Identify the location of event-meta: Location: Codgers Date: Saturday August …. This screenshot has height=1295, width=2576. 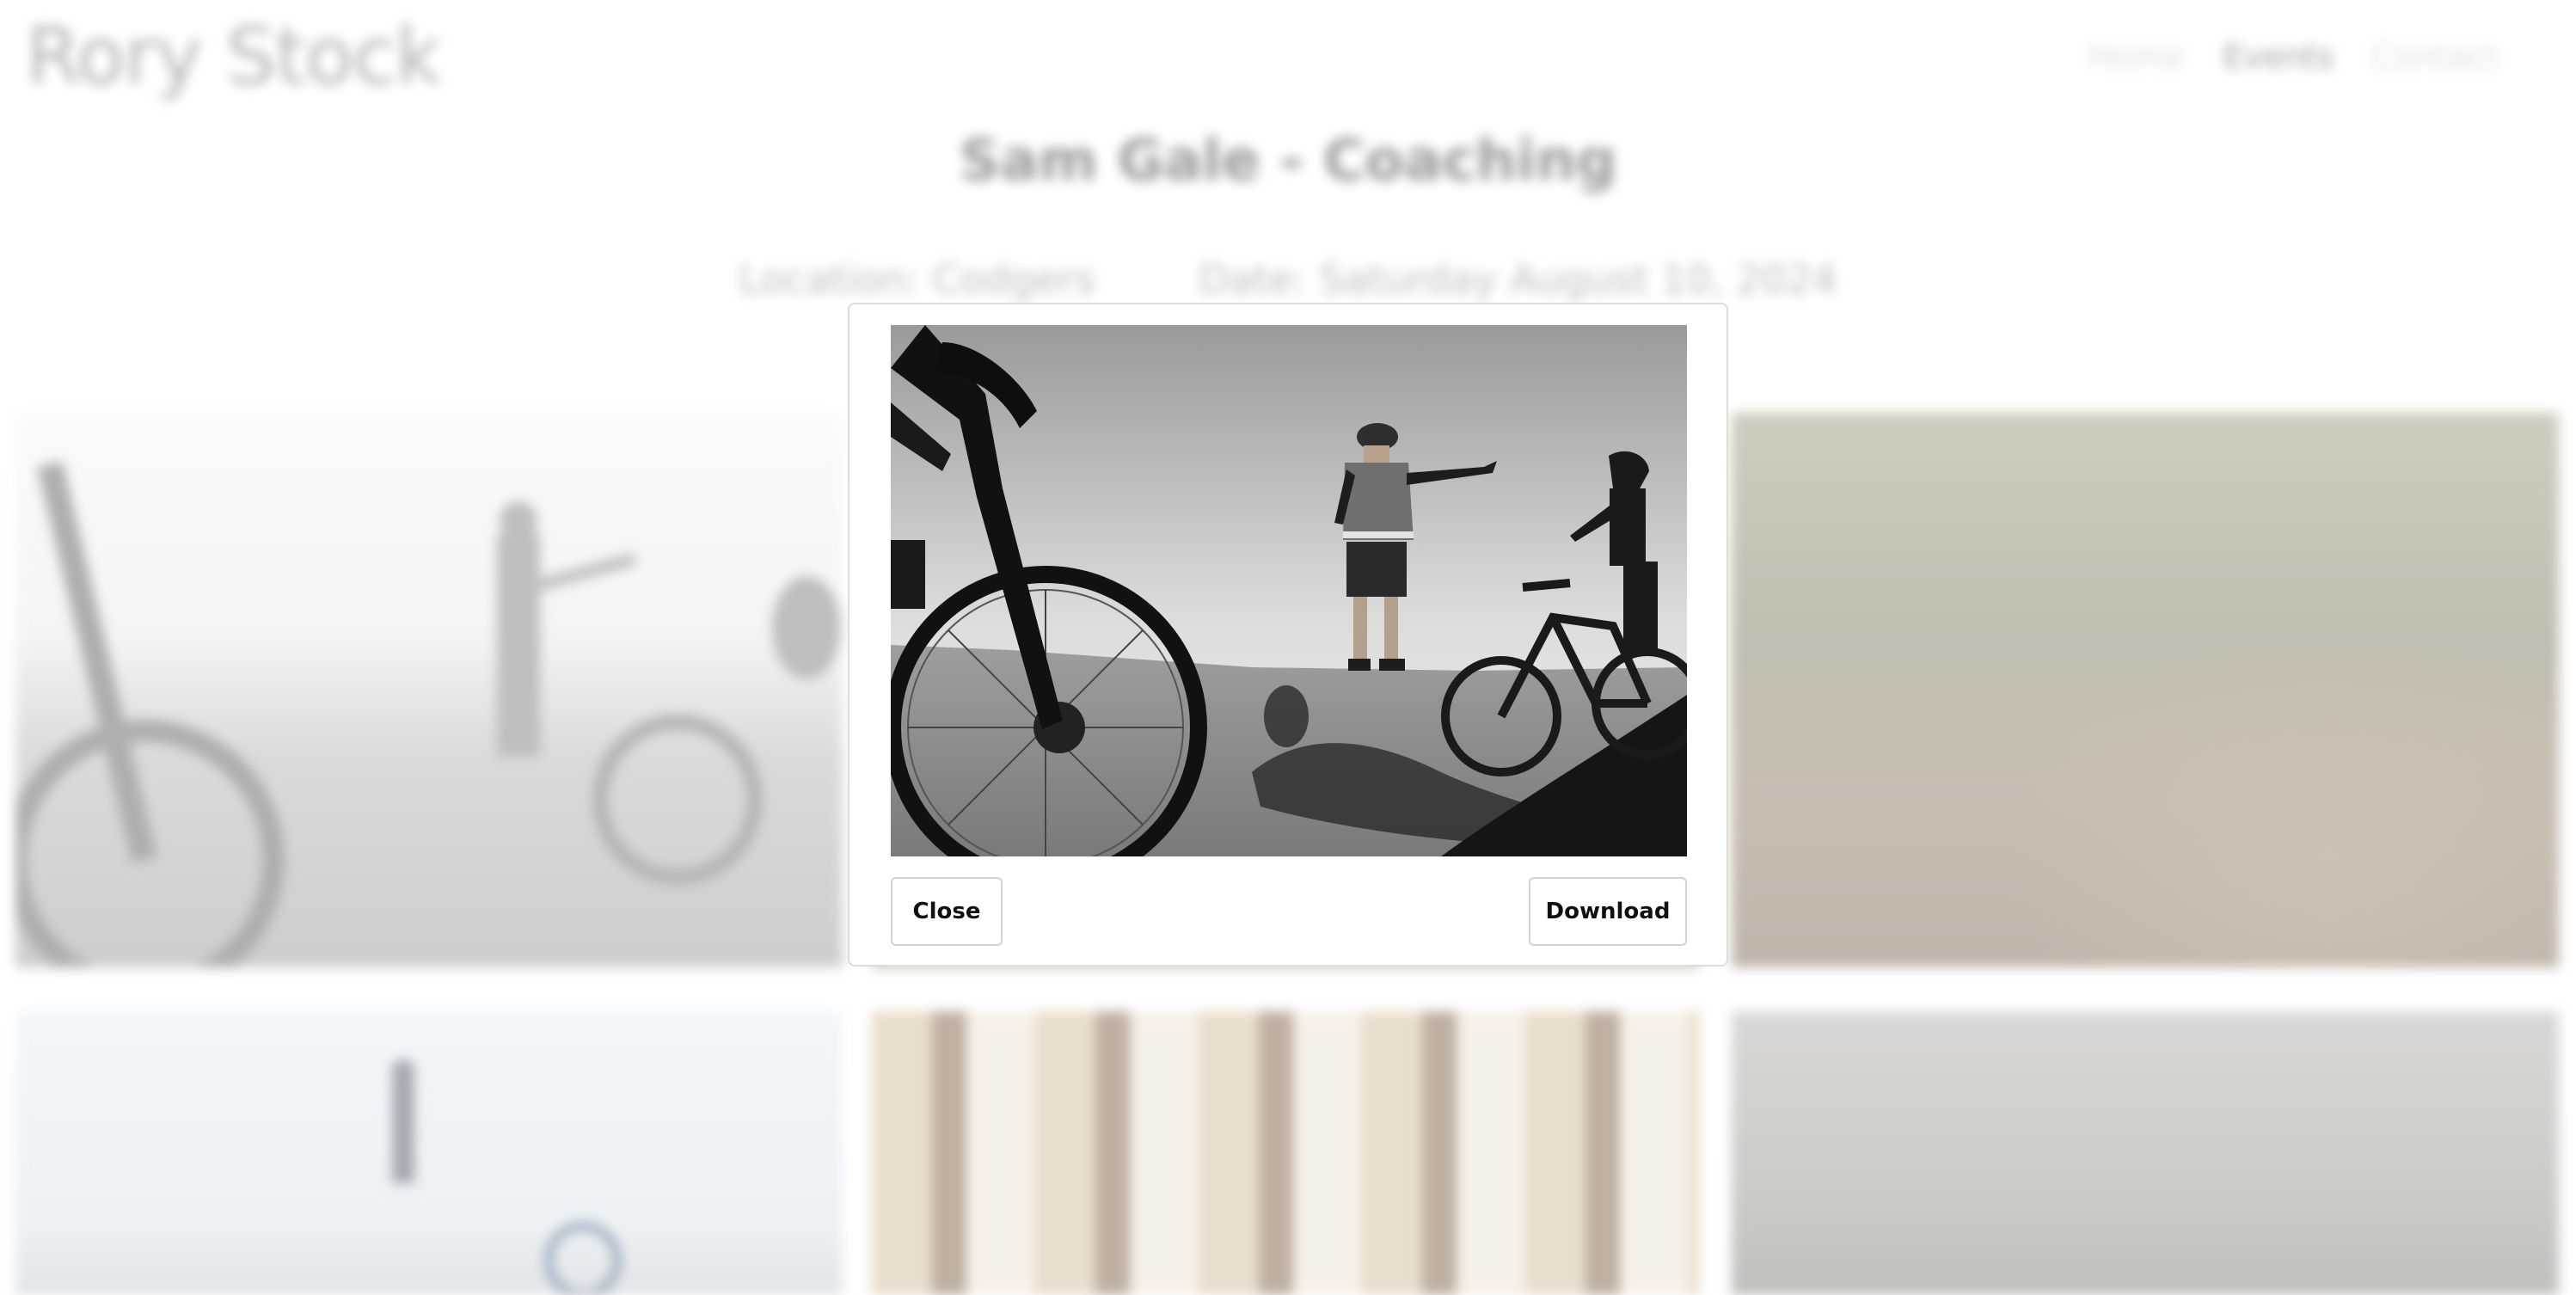
(1288, 279).